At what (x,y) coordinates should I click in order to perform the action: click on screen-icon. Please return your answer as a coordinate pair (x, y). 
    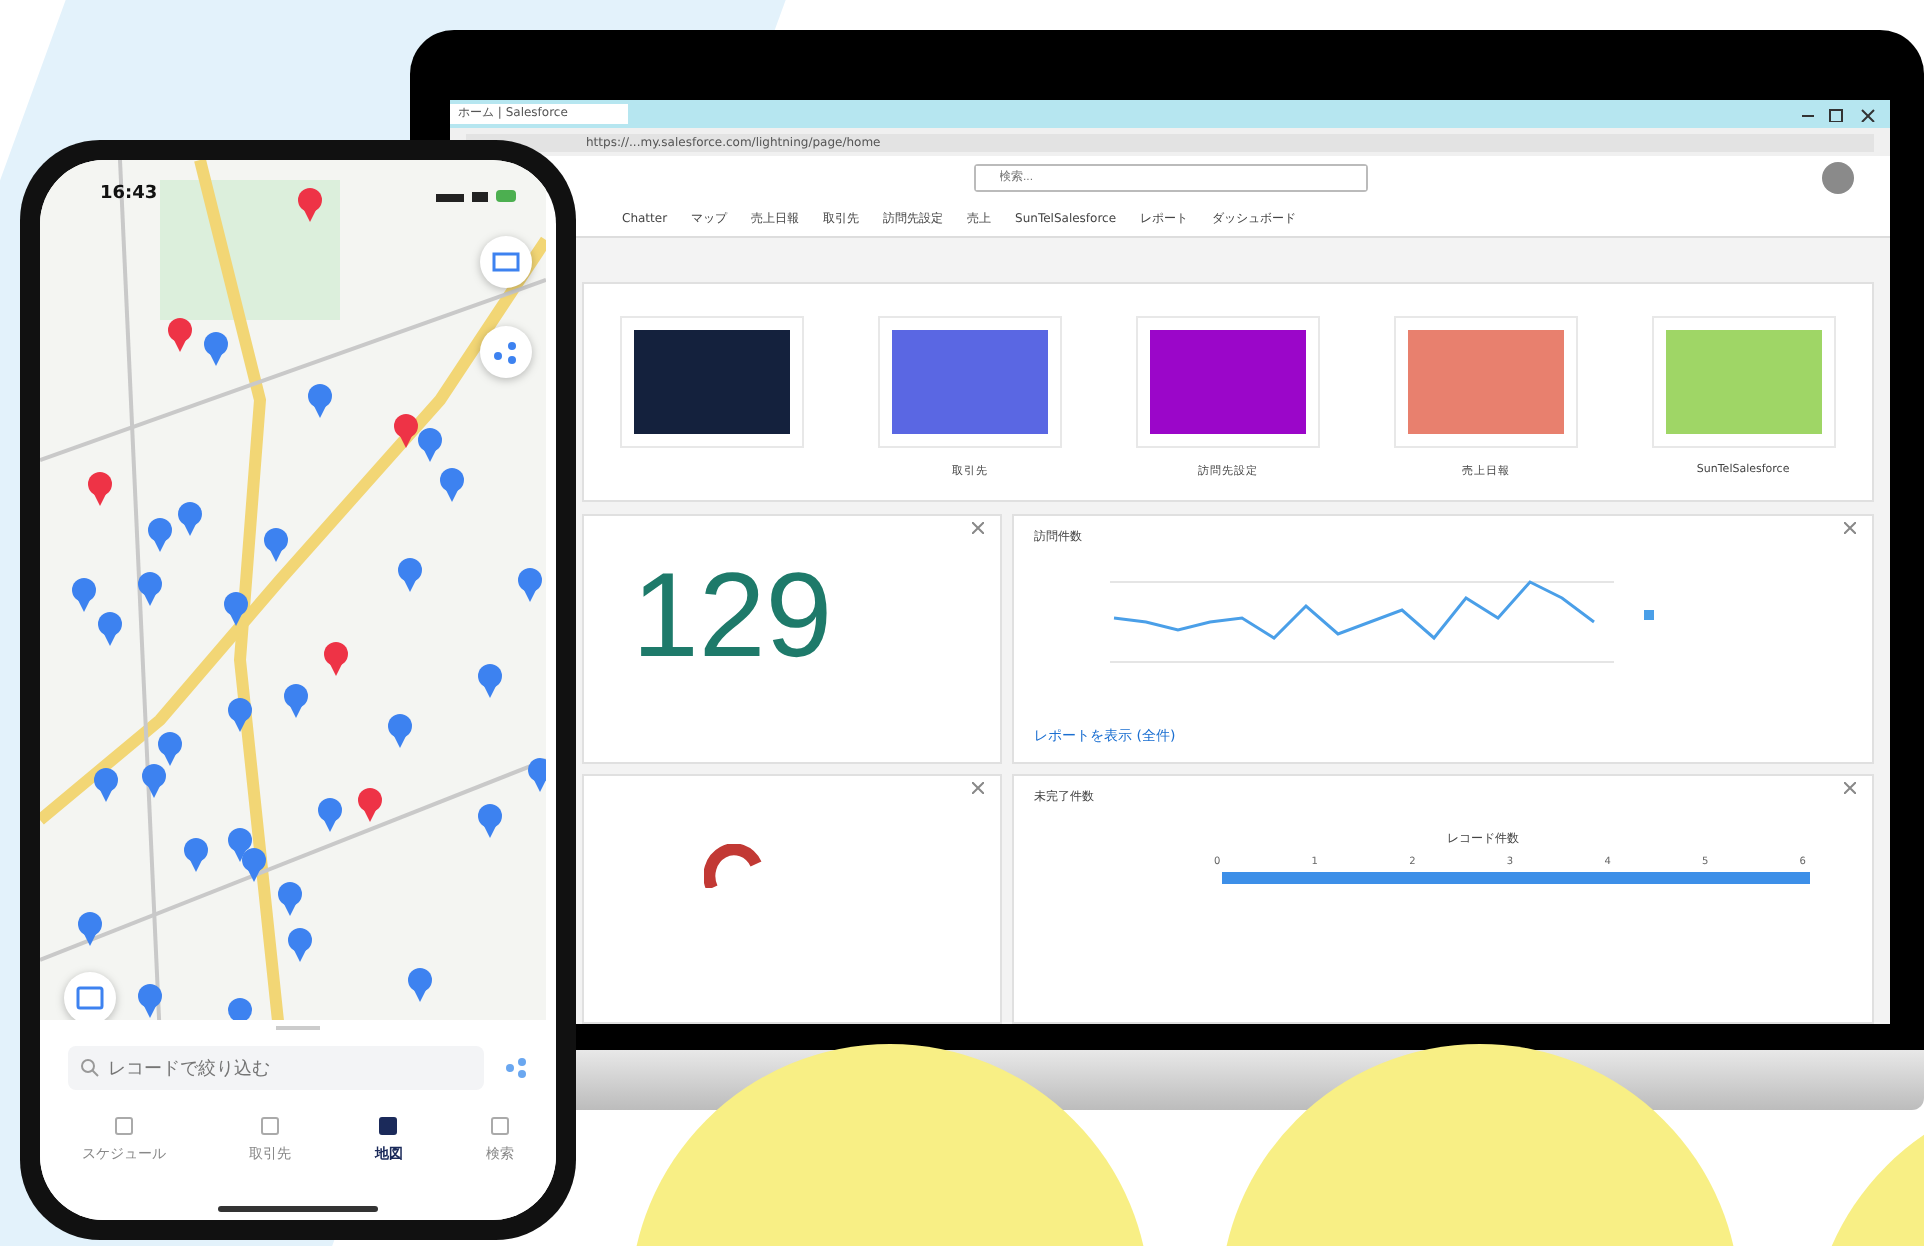
    Looking at the image, I should click on (506, 262).